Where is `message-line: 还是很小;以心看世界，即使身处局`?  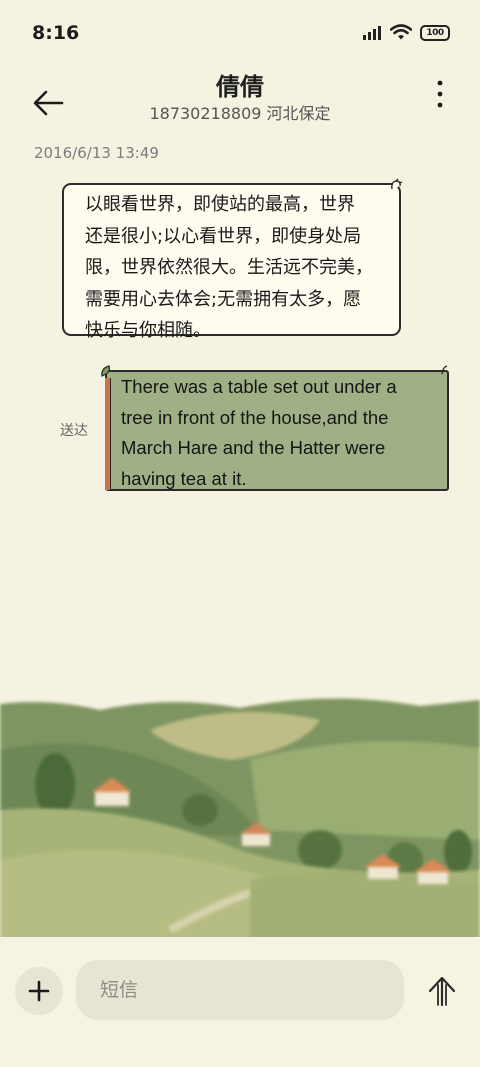 message-line: 还是很小;以心看世界，即使身处局 is located at coordinates (223, 236).